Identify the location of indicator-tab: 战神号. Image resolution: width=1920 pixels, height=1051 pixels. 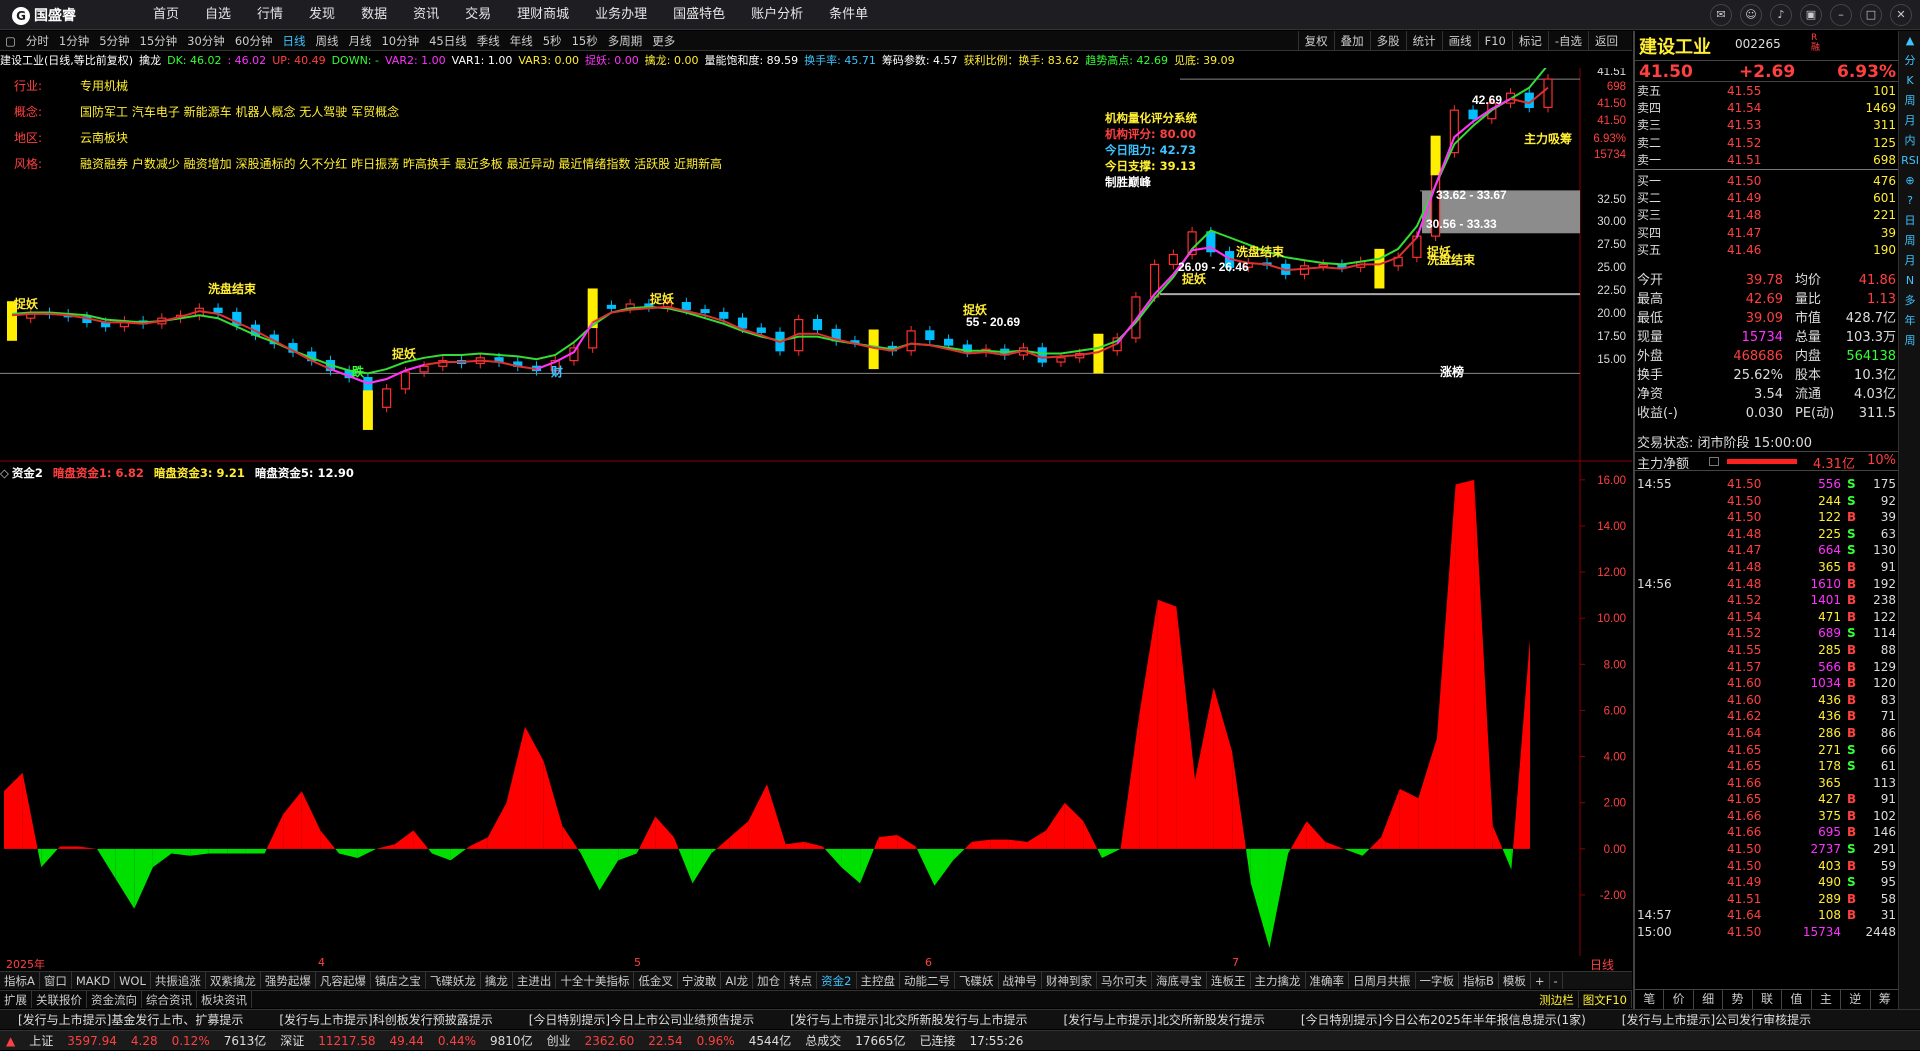
(1020, 980).